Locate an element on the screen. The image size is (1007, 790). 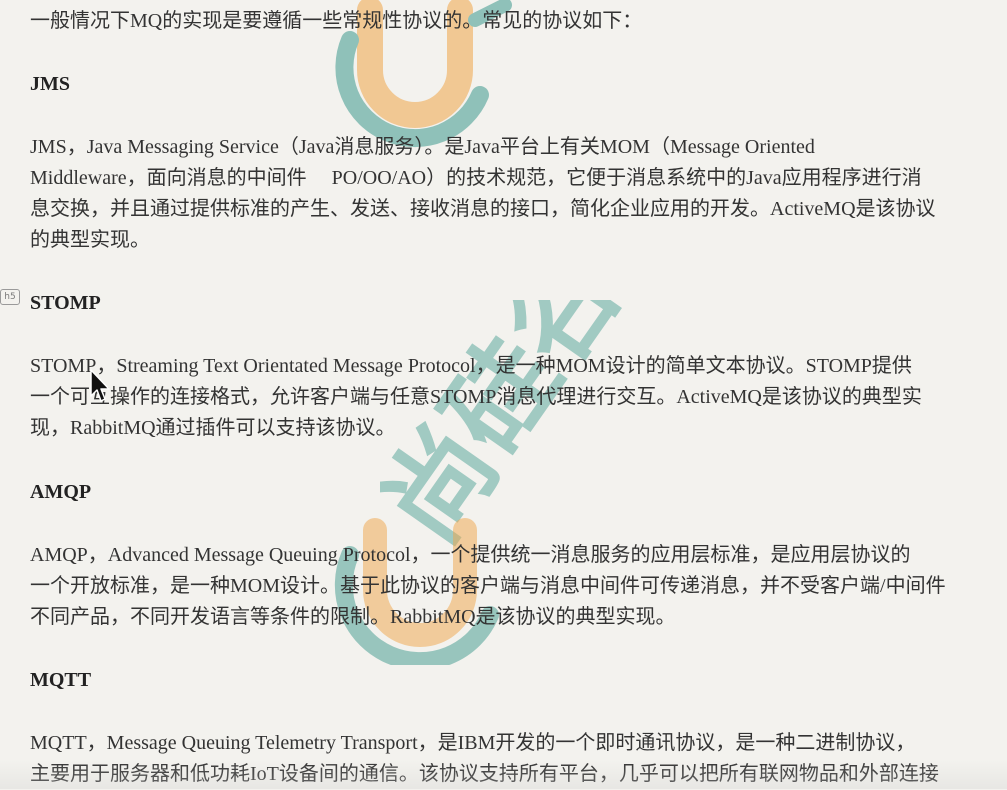
heading-level-badge: h5 is located at coordinates (10, 297).